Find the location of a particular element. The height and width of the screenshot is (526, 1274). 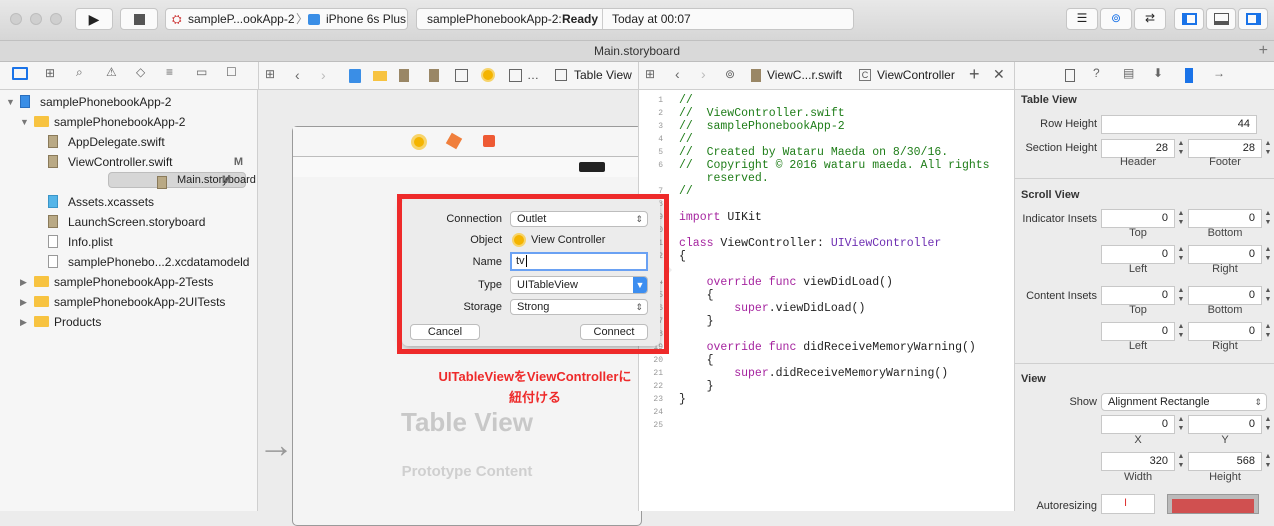

attributes-icon: ⬇ is located at coordinates (1158, 73).